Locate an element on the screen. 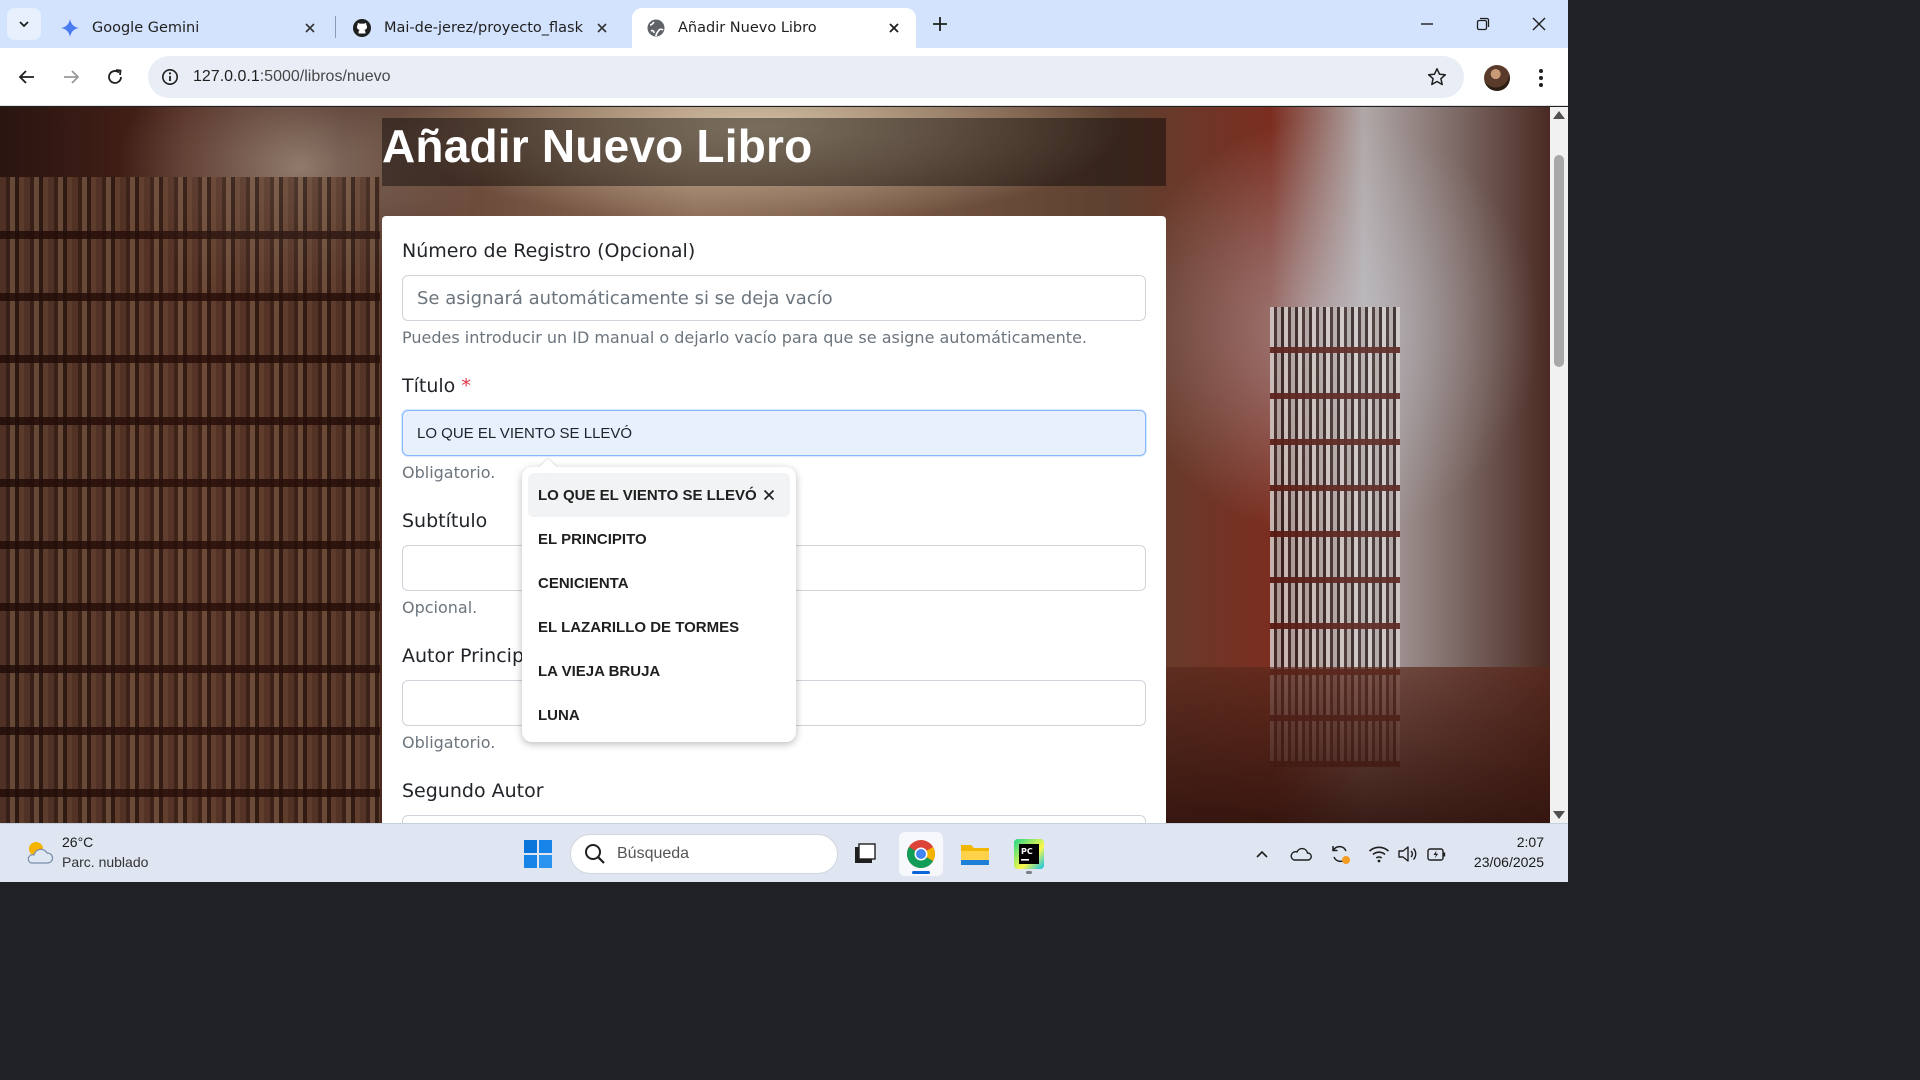  scroll-down-arrow-icon is located at coordinates (1559, 815).